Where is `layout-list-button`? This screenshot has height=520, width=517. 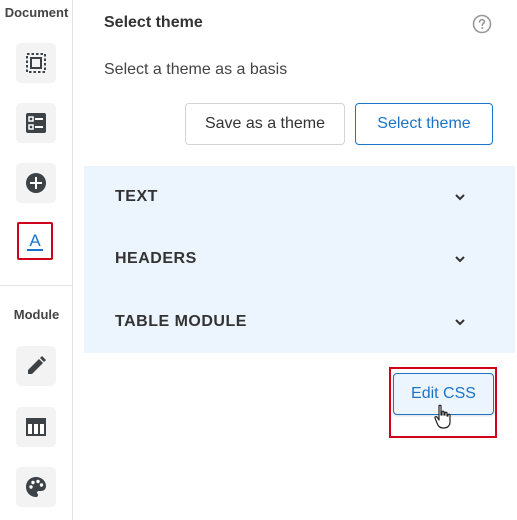 layout-list-button is located at coordinates (36, 123).